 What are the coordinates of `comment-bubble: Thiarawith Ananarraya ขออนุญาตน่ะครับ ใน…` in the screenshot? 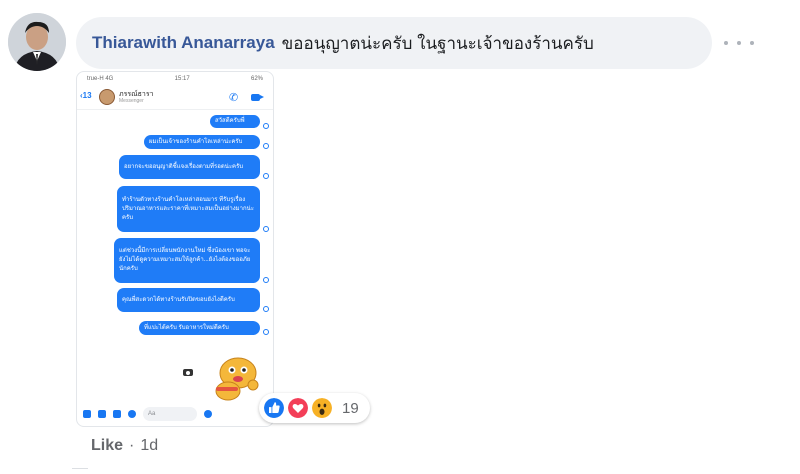 It's located at (394, 43).